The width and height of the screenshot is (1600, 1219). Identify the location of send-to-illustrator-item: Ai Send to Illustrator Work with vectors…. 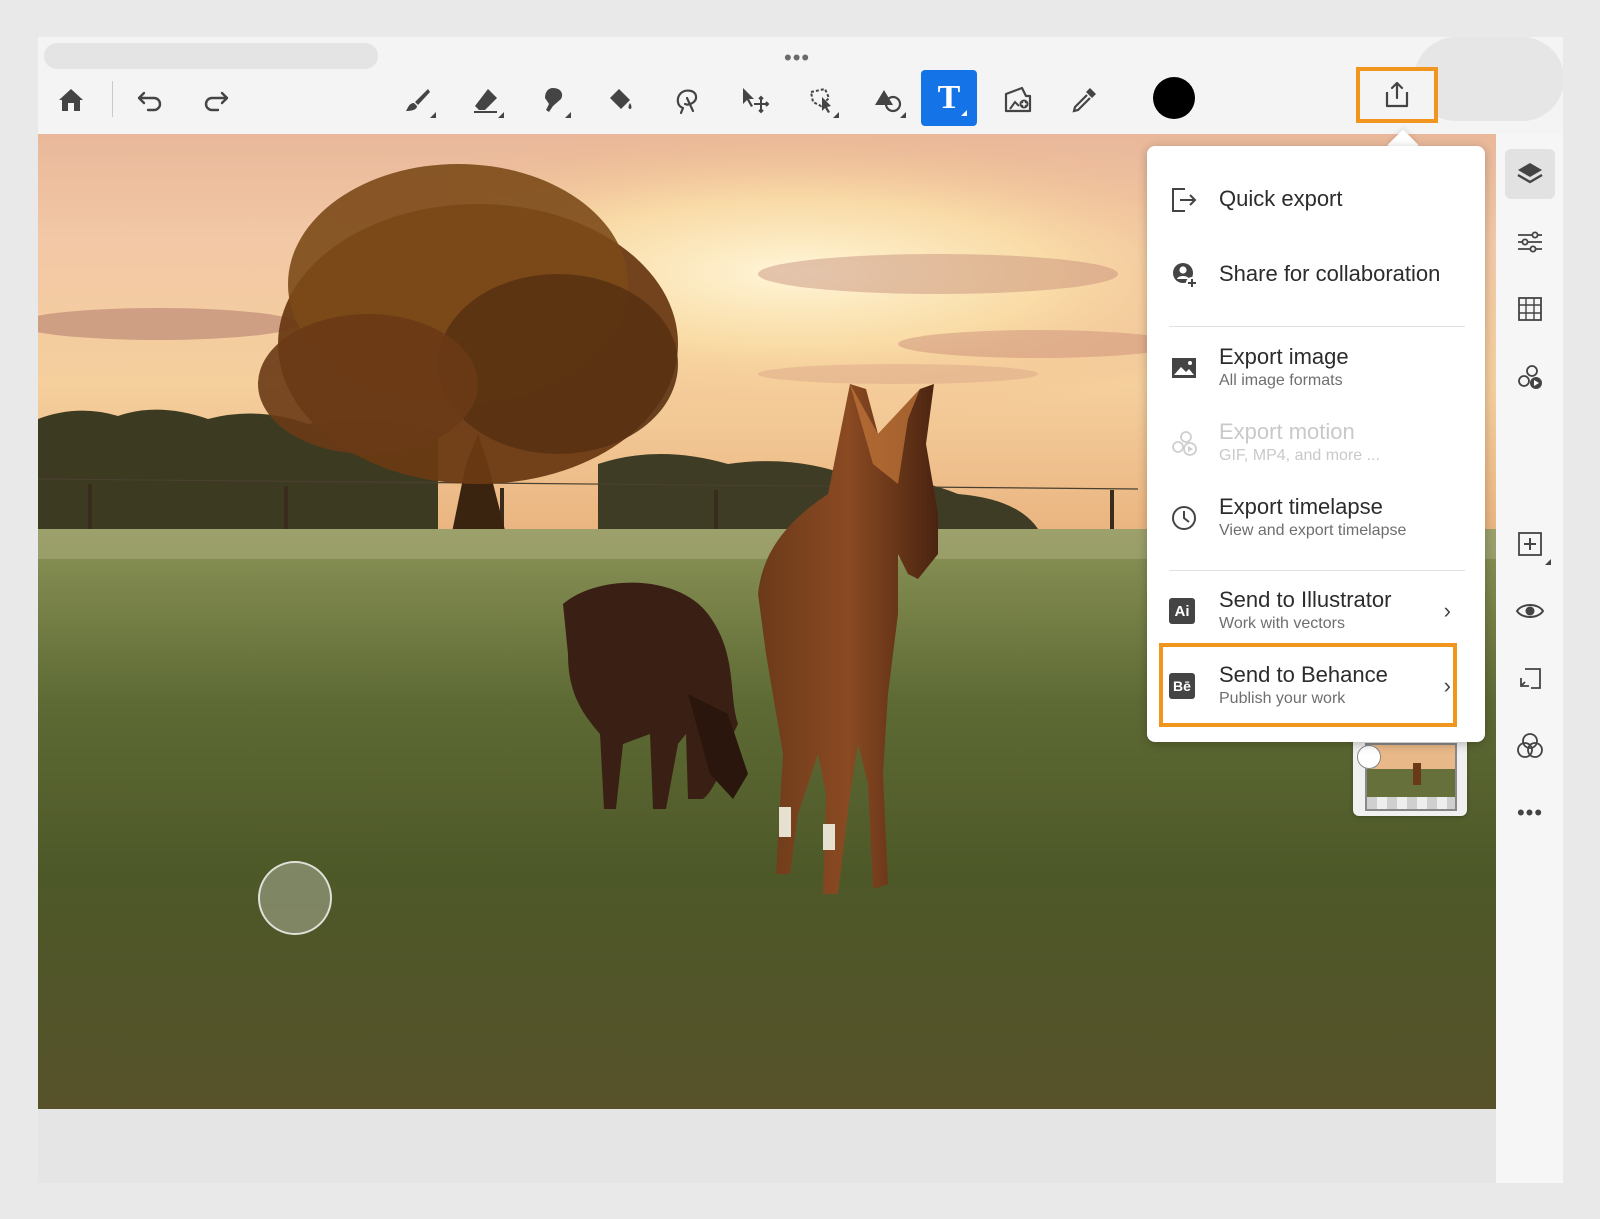
(1316, 611).